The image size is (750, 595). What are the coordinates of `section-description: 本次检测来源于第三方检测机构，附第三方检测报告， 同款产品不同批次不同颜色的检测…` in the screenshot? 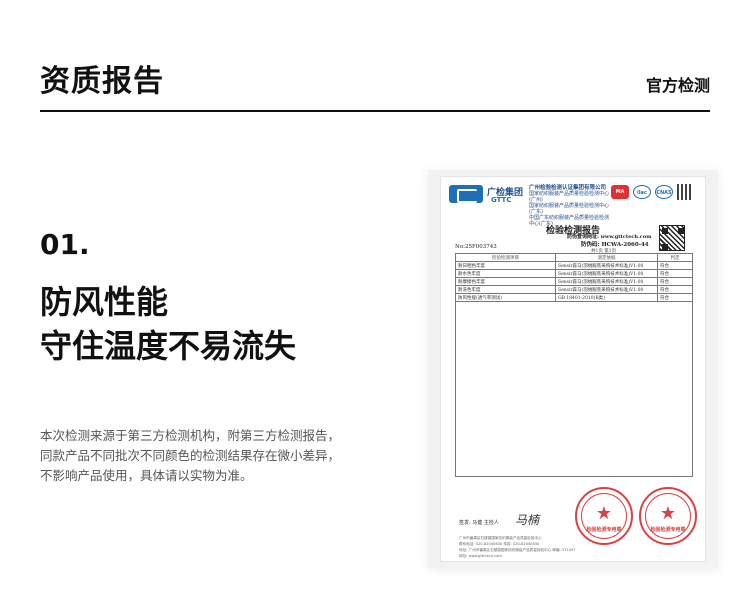 It's located at (205, 456).